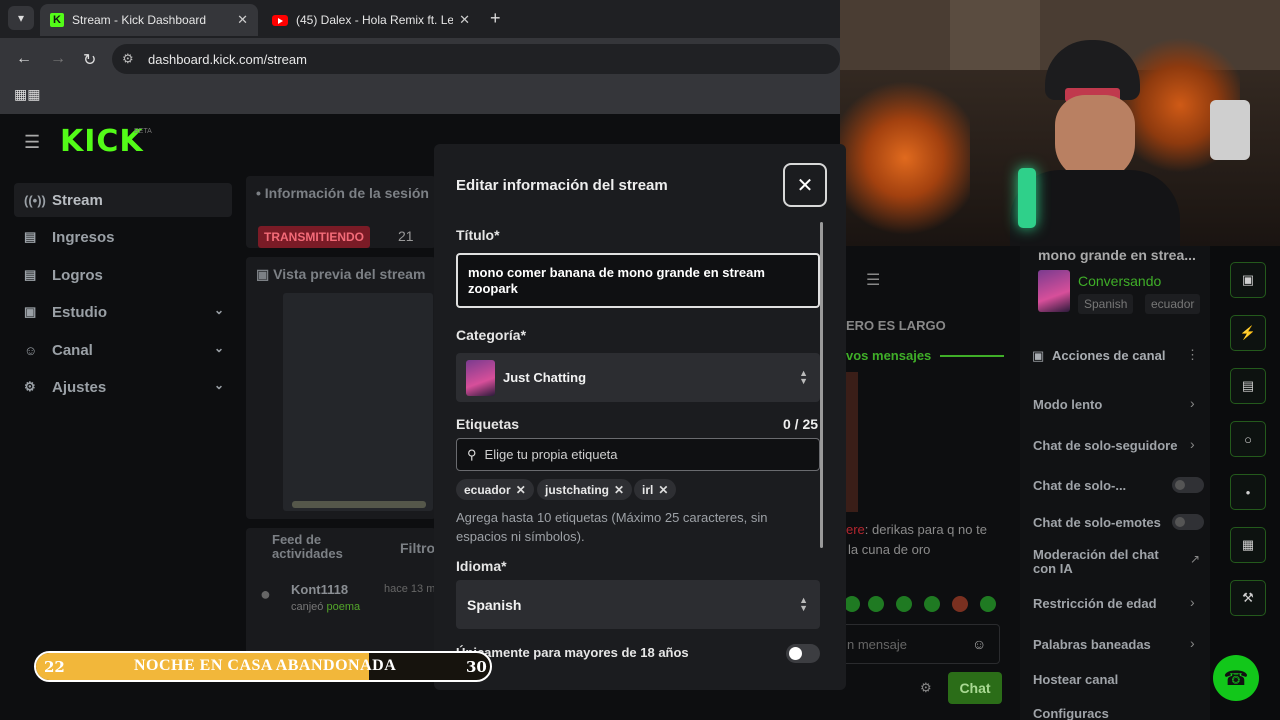  What do you see at coordinates (476, 59) in the screenshot?
I see `address-bar: dashboard.kick.com/stream` at bounding box center [476, 59].